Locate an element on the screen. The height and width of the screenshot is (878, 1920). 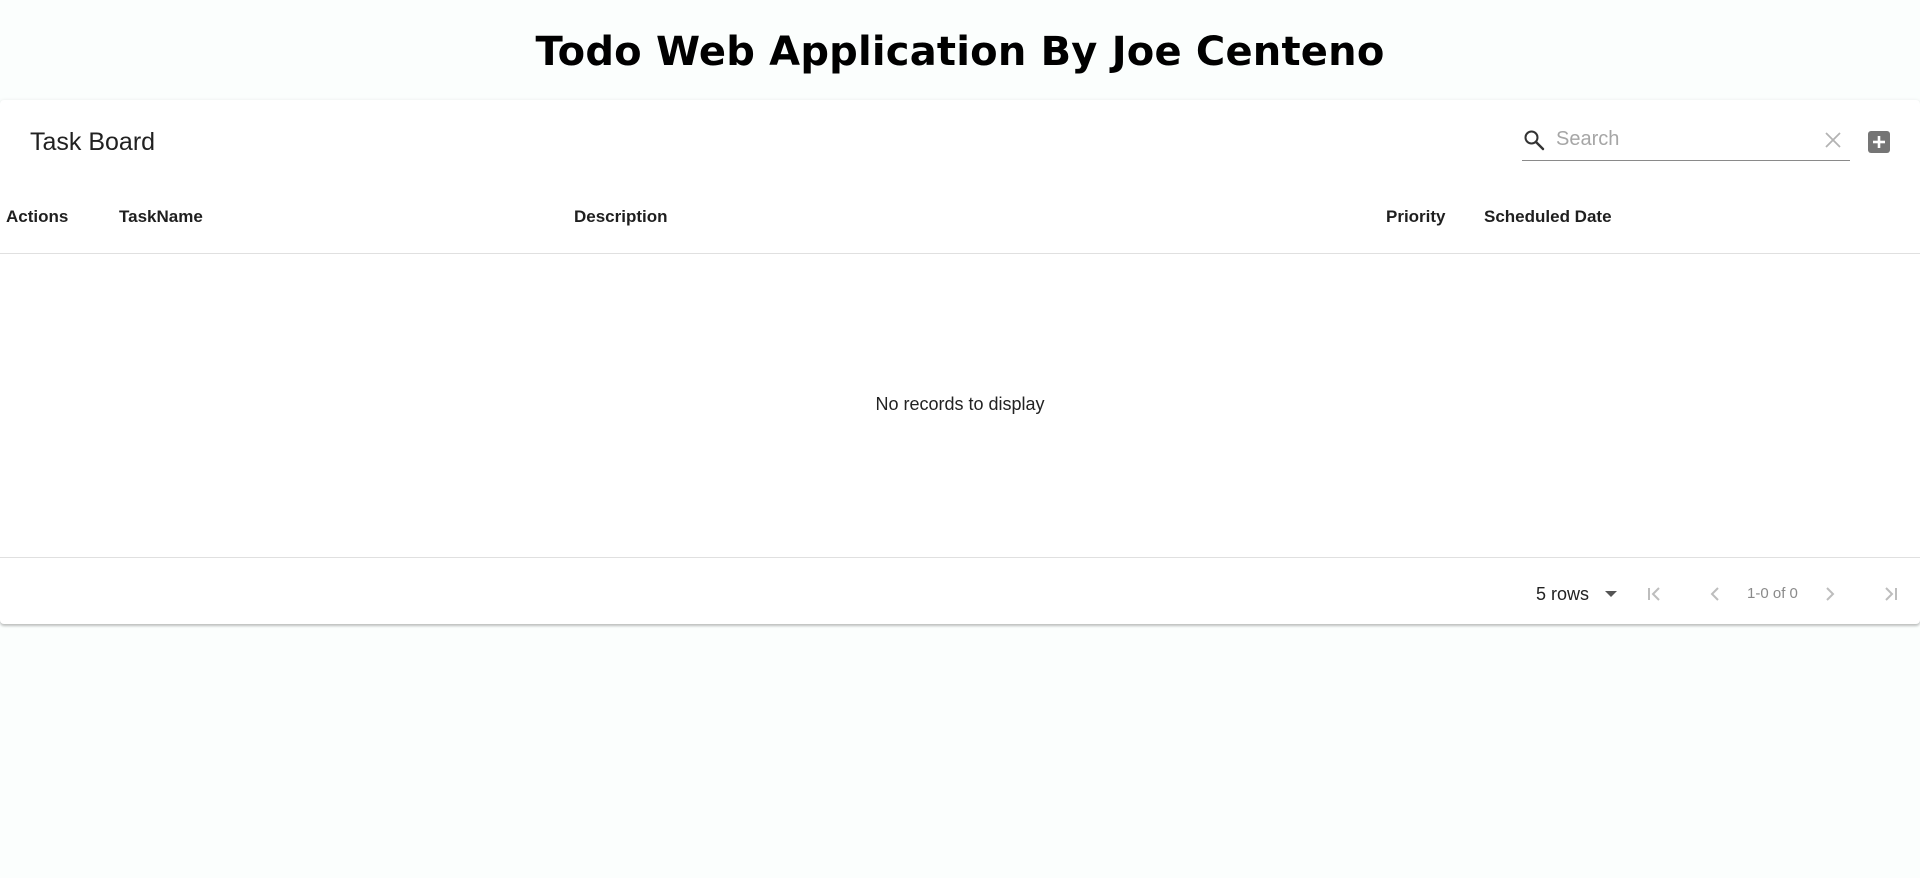
last-page-icon is located at coordinates (1891, 594).